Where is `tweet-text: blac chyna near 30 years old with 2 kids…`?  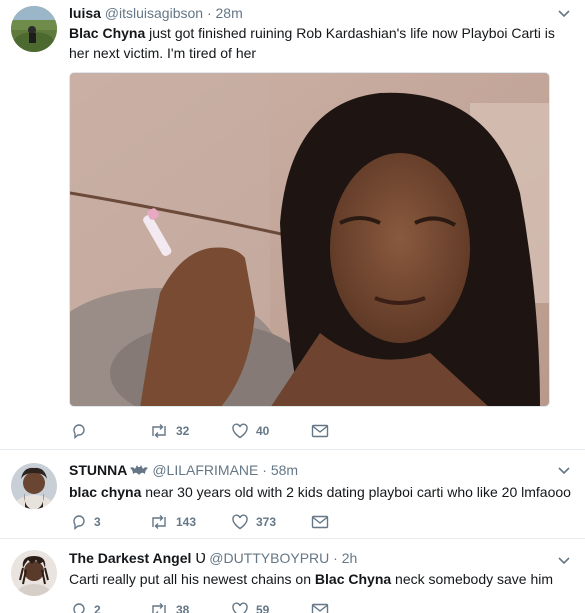
tweet-text: blac chyna near 30 years old with 2 kids… is located at coordinates (322, 492).